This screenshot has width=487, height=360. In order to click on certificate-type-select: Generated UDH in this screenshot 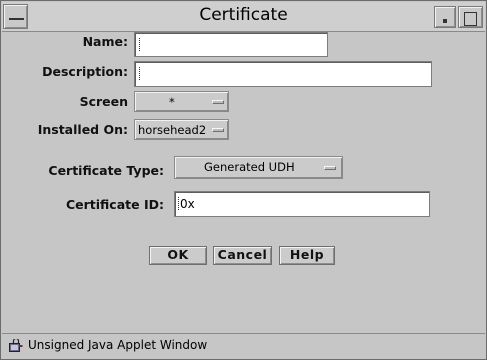, I will do `click(258, 167)`.